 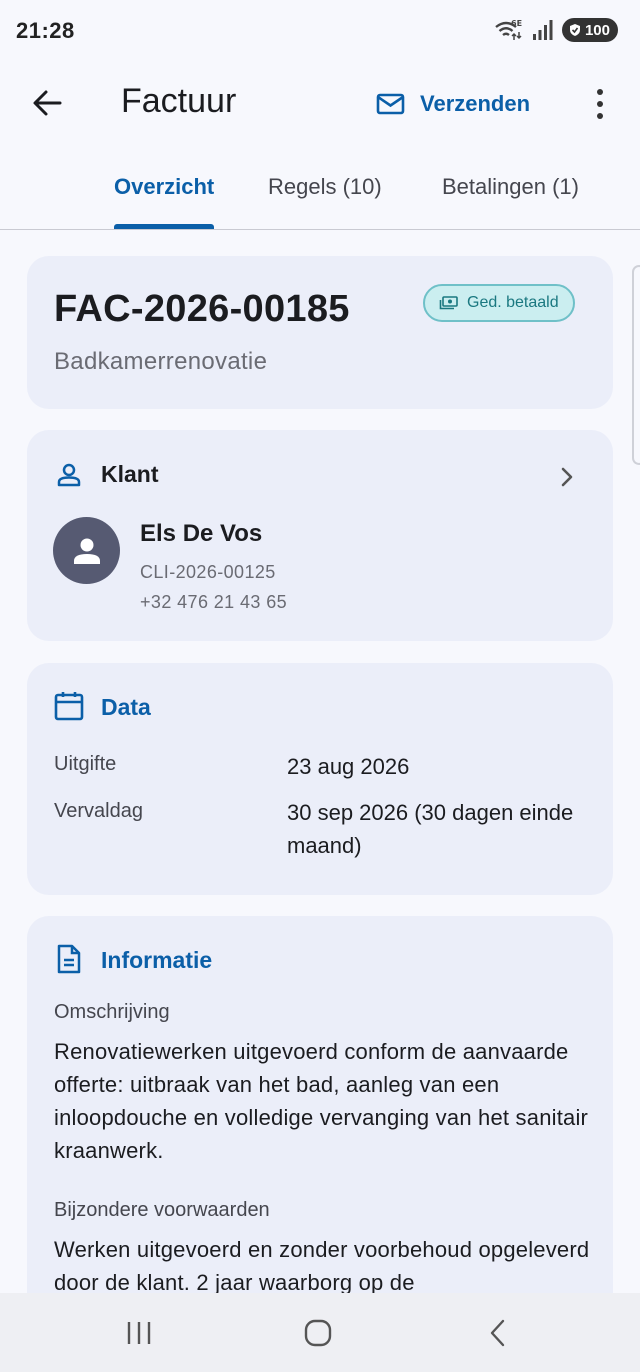 I want to click on svg-text: 6E, so click(x=516, y=23).